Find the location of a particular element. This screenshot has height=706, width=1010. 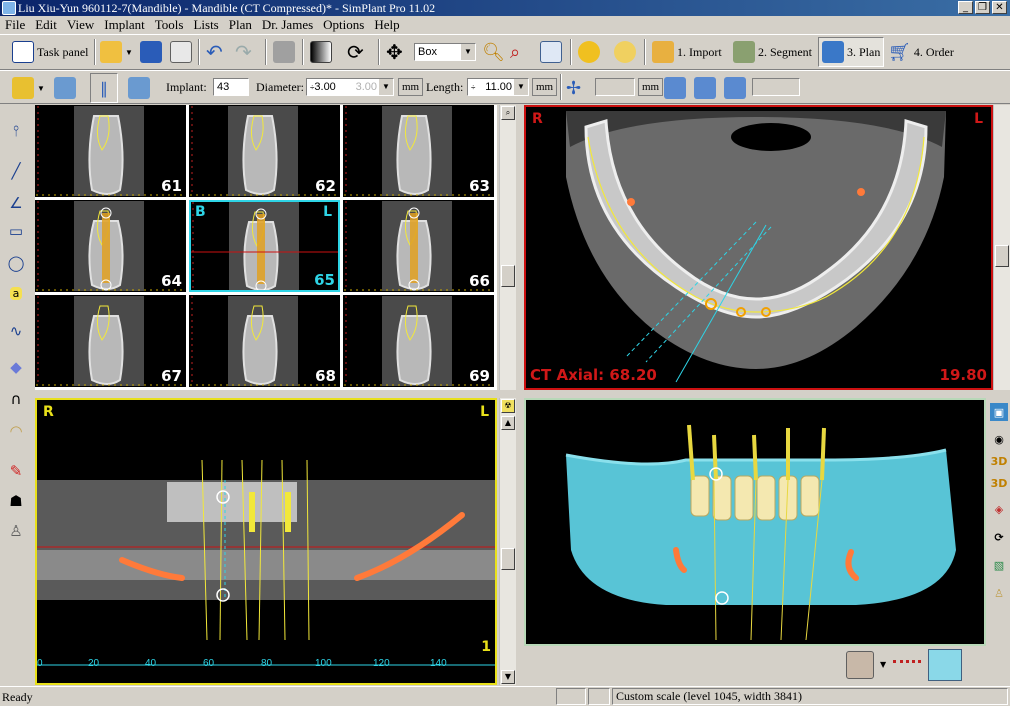

curve-tool: ∿ is located at coordinates (16, 331).